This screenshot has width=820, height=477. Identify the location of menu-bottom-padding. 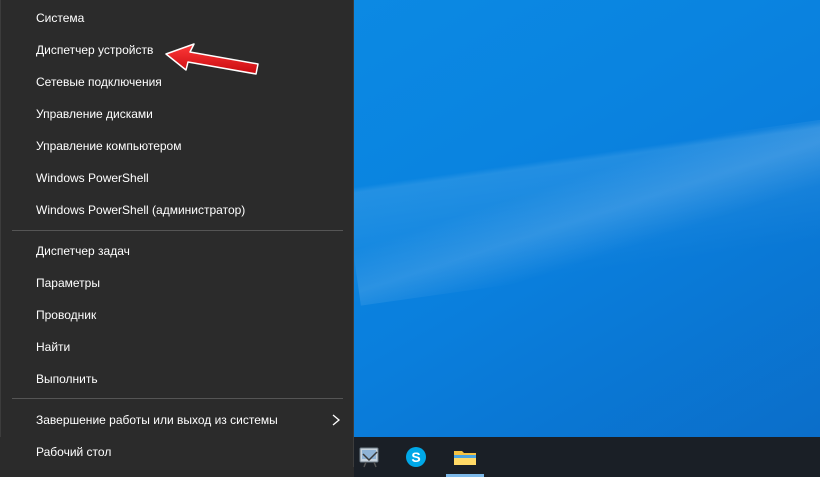
(177, 472).